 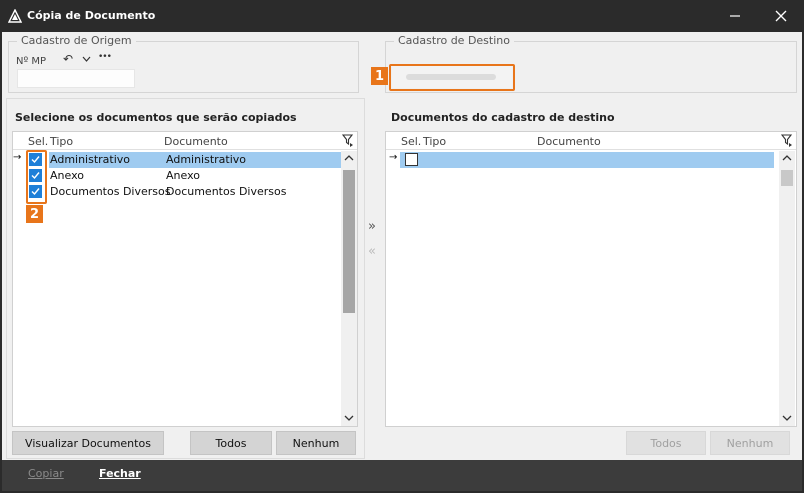 What do you see at coordinates (402, 16) in the screenshot?
I see `title-bar: Cópia de Documento` at bounding box center [402, 16].